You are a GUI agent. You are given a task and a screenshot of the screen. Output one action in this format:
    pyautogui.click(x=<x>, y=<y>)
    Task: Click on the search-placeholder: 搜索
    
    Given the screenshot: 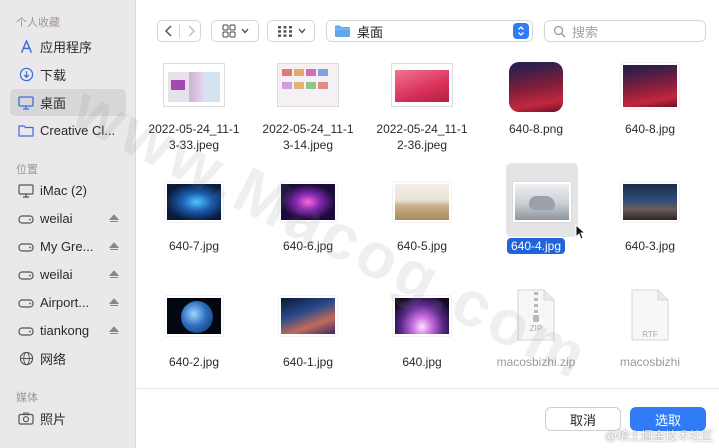 What is the action you would take?
    pyautogui.click(x=585, y=32)
    